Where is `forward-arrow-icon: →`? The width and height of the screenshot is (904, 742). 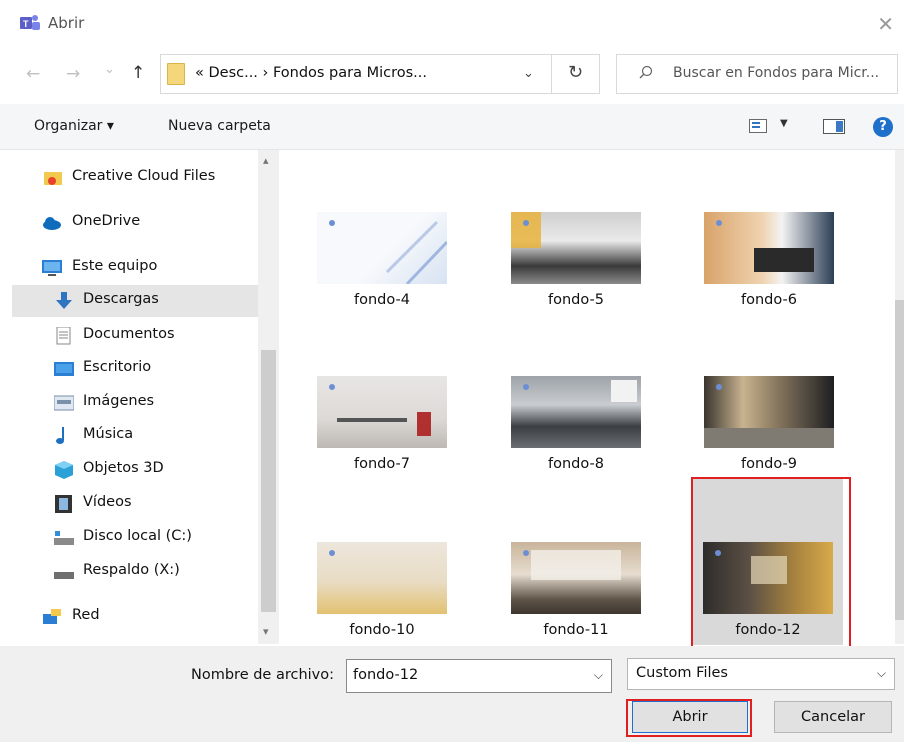
forward-arrow-icon: → is located at coordinates (73, 74).